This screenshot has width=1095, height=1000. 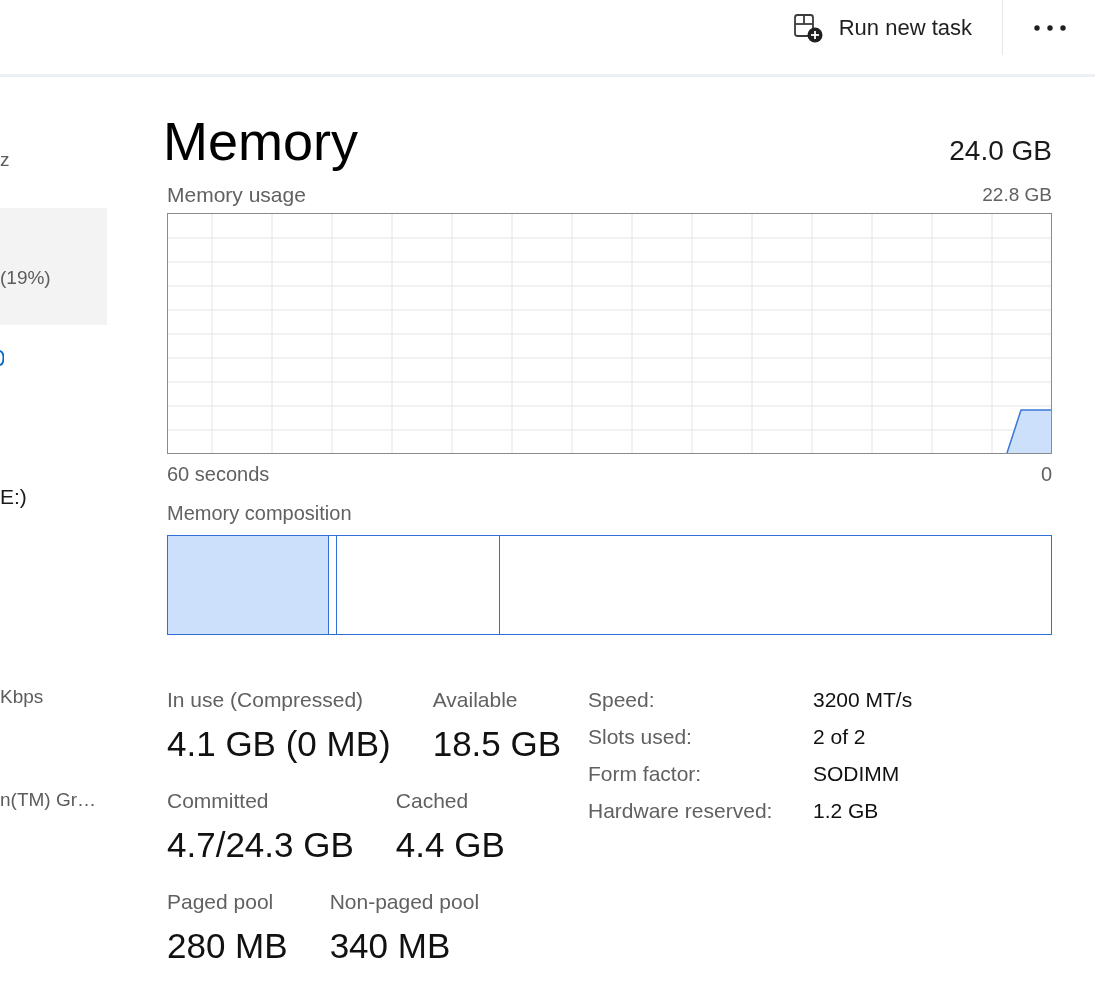 I want to click on total-memory: 24.0 GB, so click(x=1000, y=151).